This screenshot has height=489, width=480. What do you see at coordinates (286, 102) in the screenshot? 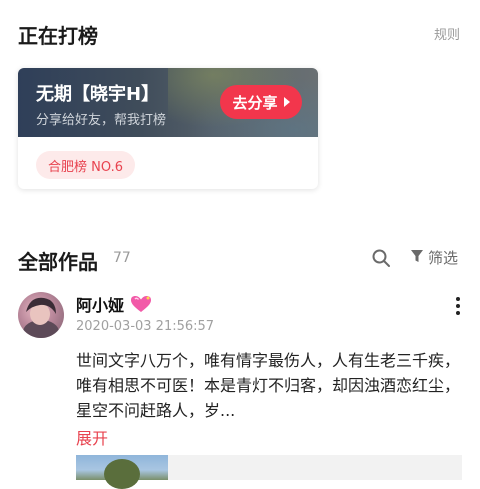
I see `play-triangle-icon` at bounding box center [286, 102].